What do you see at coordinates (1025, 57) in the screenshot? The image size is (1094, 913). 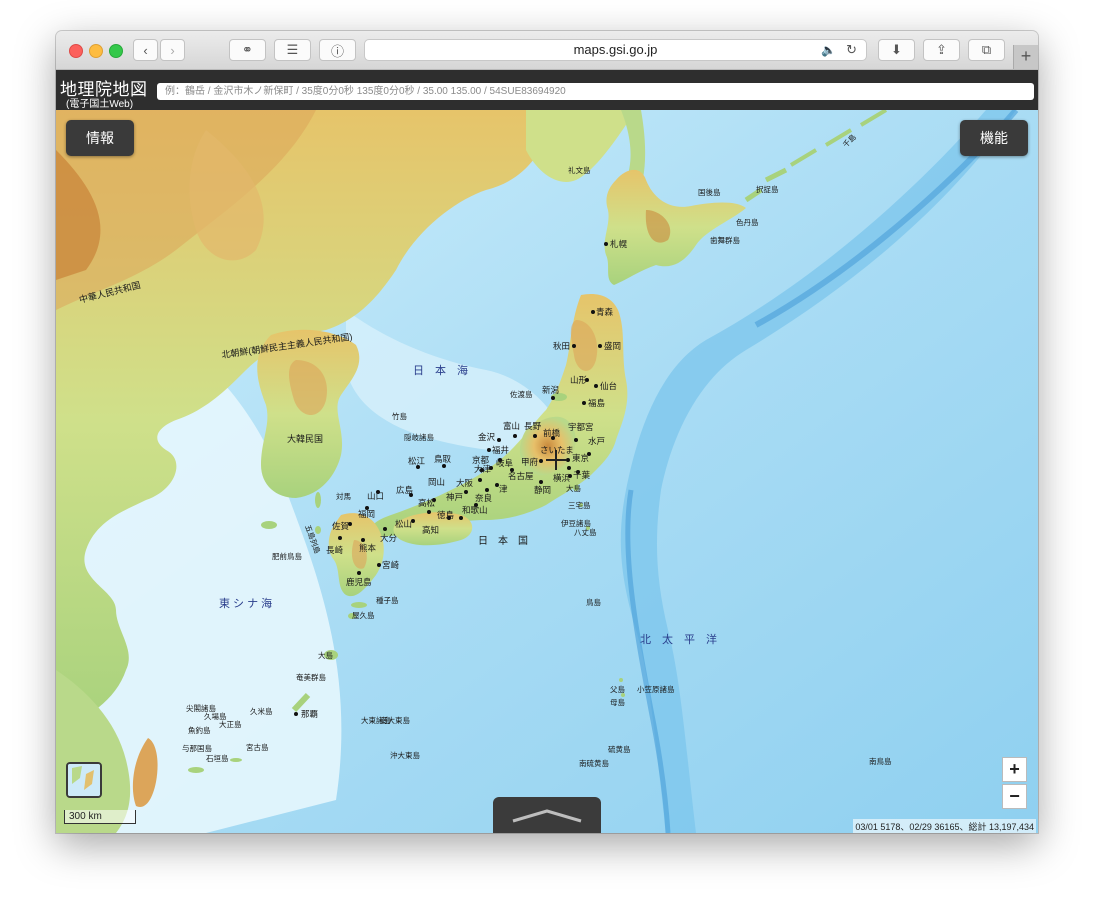 I see `new-tab-button: +` at bounding box center [1025, 57].